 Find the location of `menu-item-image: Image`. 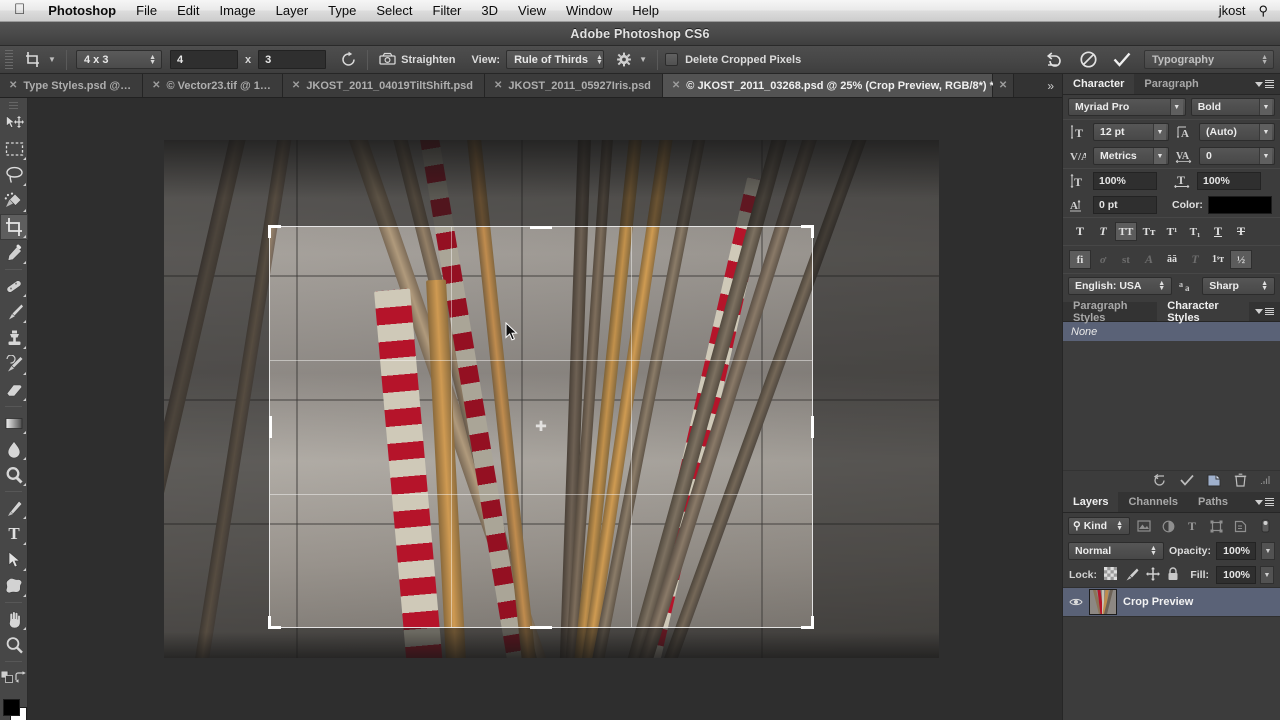

menu-item-image: Image is located at coordinates (238, 11).